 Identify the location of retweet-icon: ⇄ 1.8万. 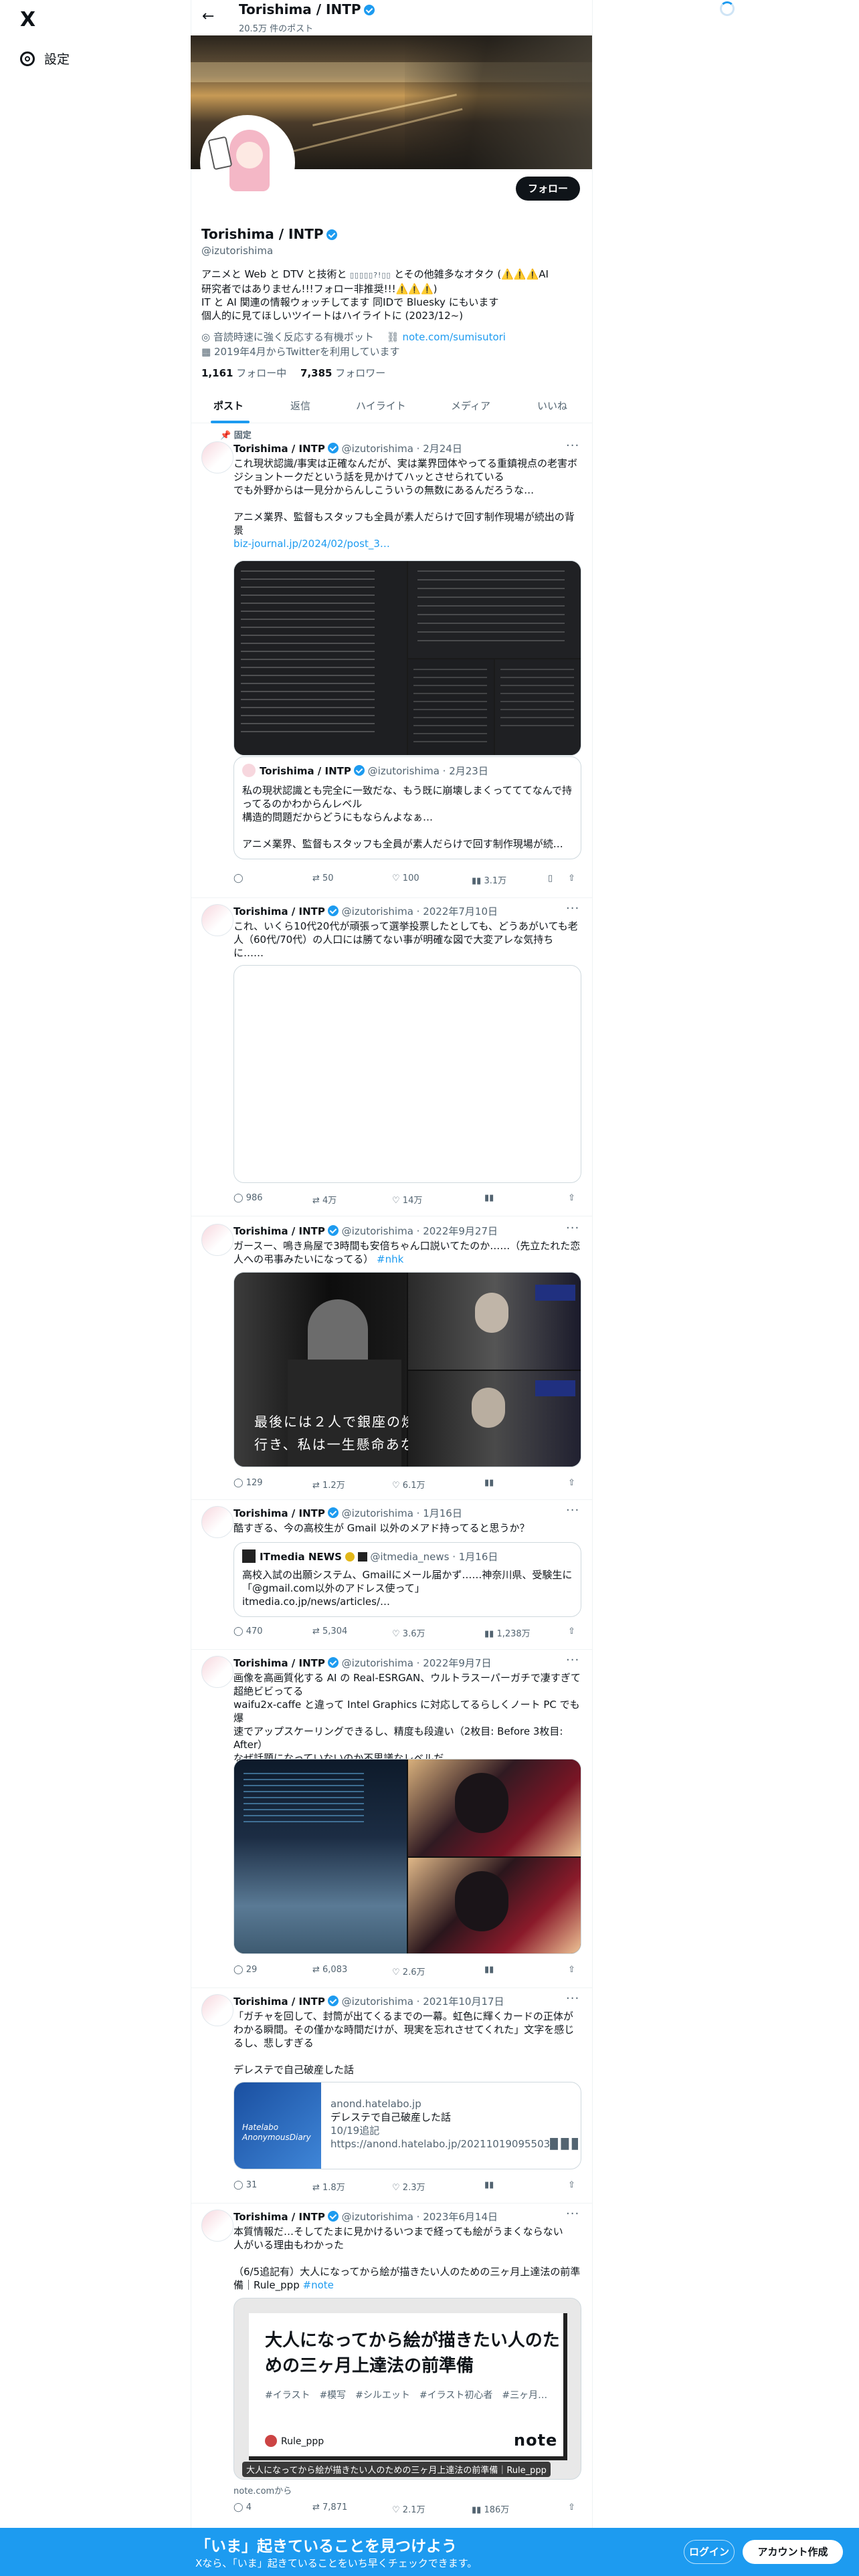
(329, 2186).